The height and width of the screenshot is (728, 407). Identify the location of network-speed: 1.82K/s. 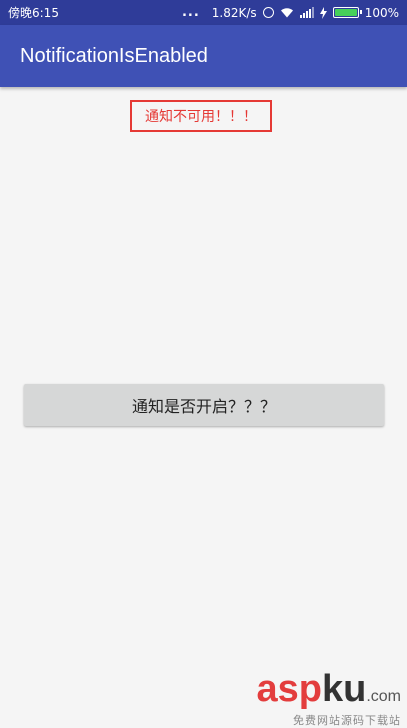
(234, 12).